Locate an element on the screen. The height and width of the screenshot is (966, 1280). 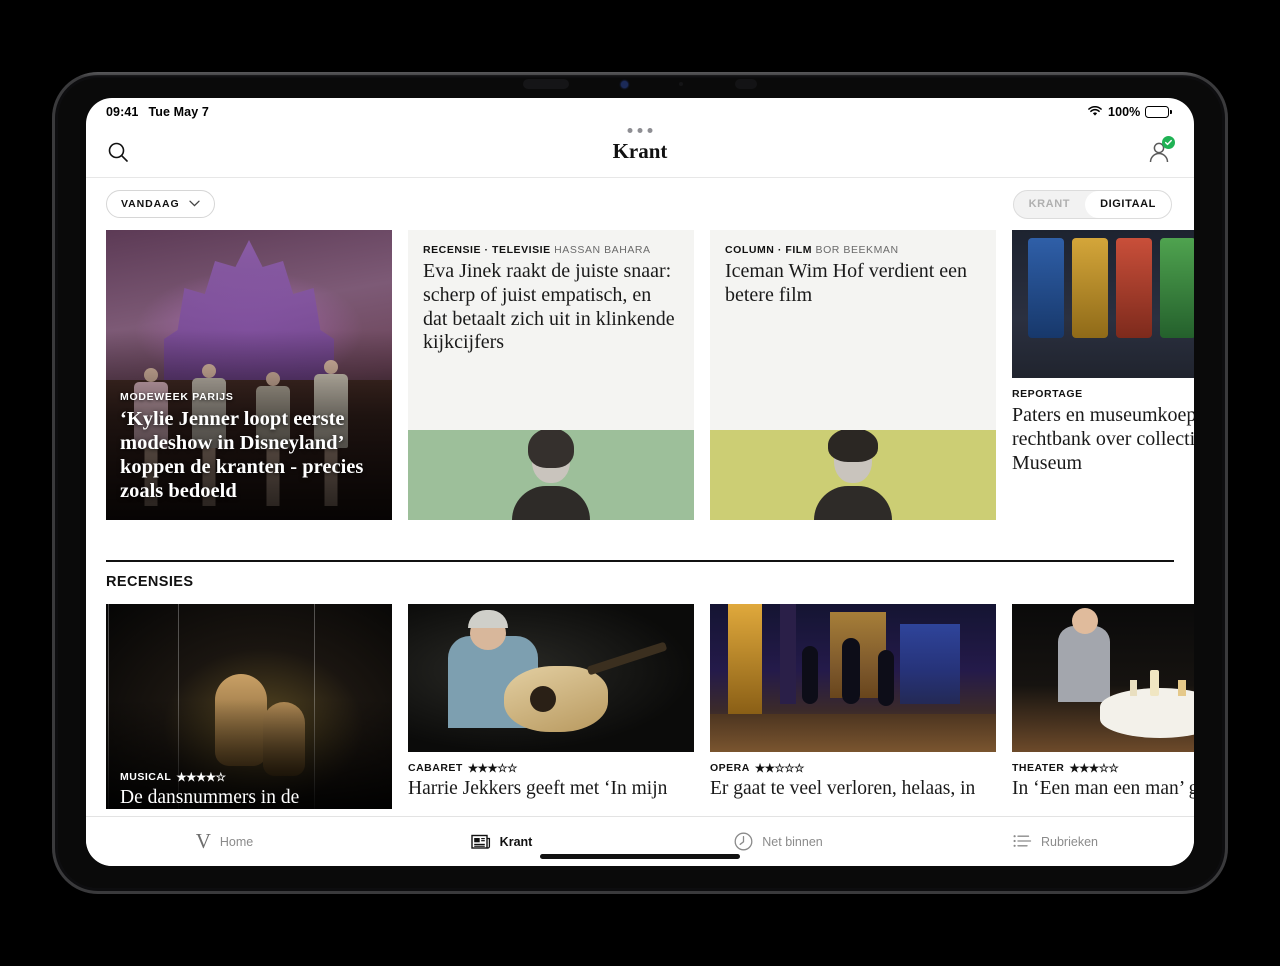
review-headline: De dansnummers in de is located at coordinates (210, 797).